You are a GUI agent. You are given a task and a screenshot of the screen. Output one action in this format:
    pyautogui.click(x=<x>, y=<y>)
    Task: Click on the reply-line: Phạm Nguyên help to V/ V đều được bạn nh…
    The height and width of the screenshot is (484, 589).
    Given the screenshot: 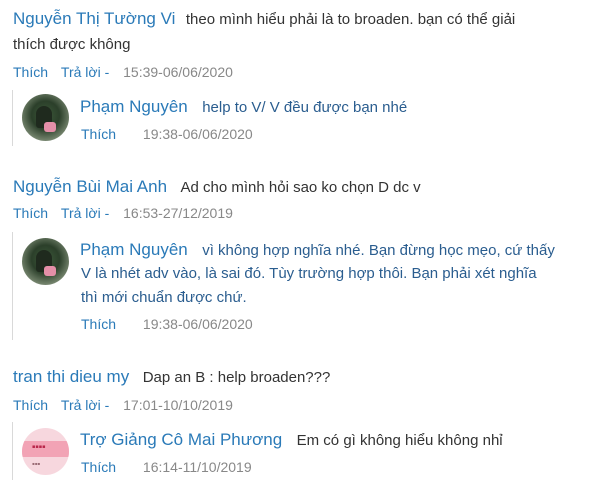 What is the action you would take?
    pyautogui.click(x=243, y=107)
    